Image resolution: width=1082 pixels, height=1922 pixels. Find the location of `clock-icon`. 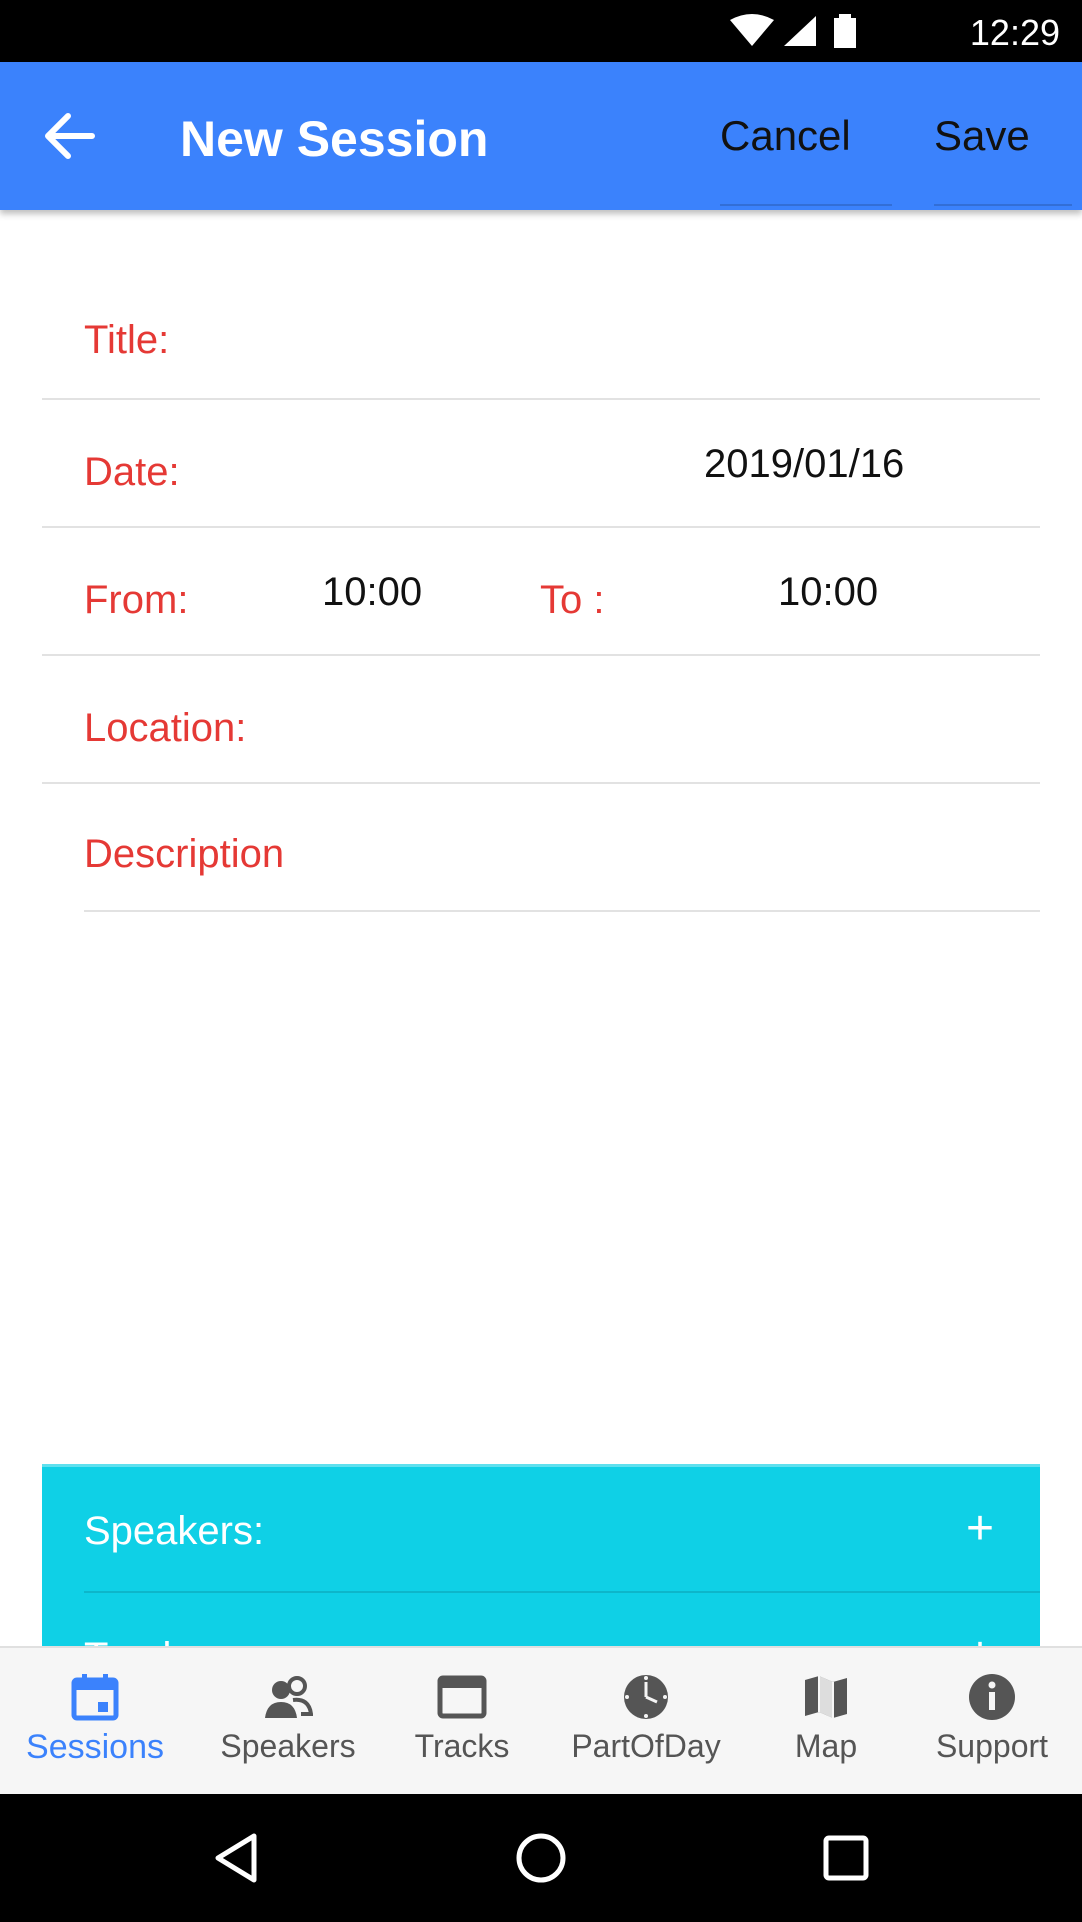

clock-icon is located at coordinates (646, 1697).